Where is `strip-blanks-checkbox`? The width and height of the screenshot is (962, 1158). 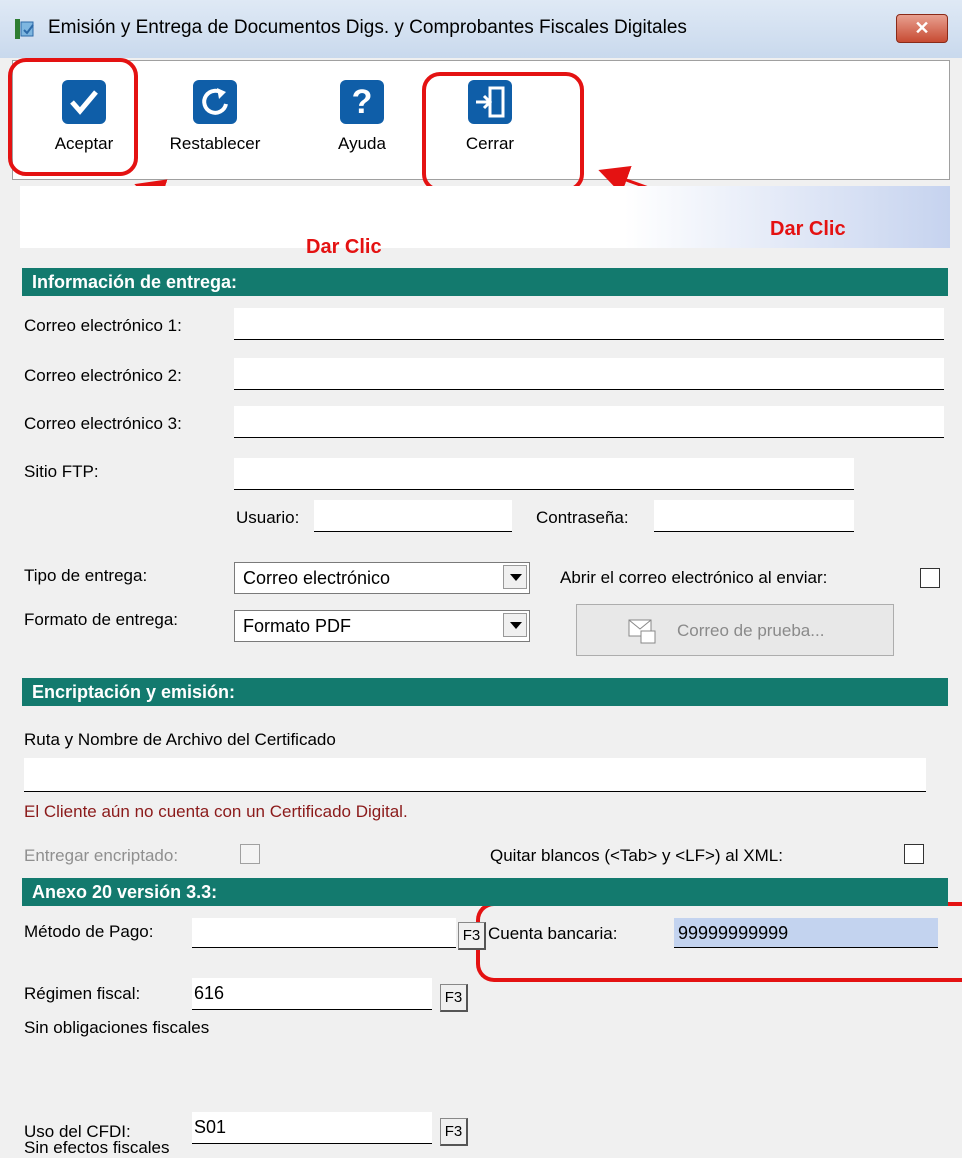
strip-blanks-checkbox is located at coordinates (914, 854).